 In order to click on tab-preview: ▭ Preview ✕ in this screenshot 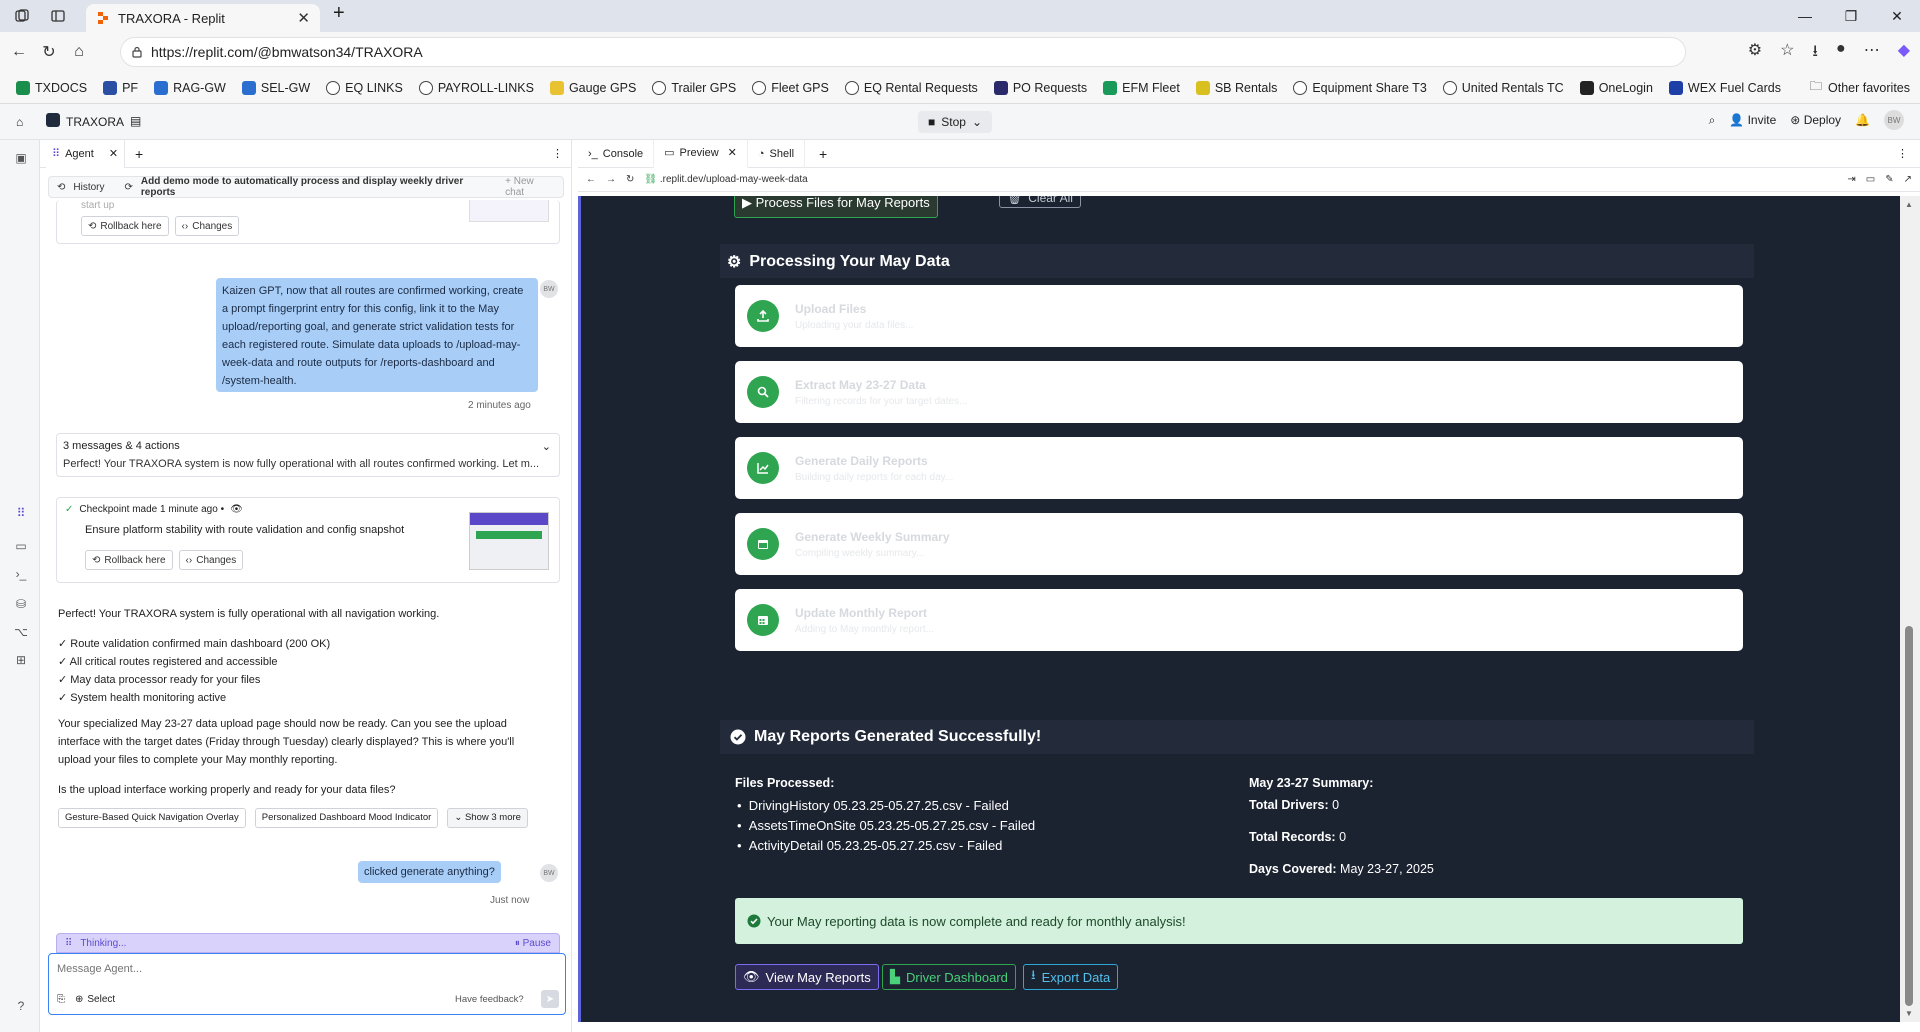, I will do `click(701, 153)`.